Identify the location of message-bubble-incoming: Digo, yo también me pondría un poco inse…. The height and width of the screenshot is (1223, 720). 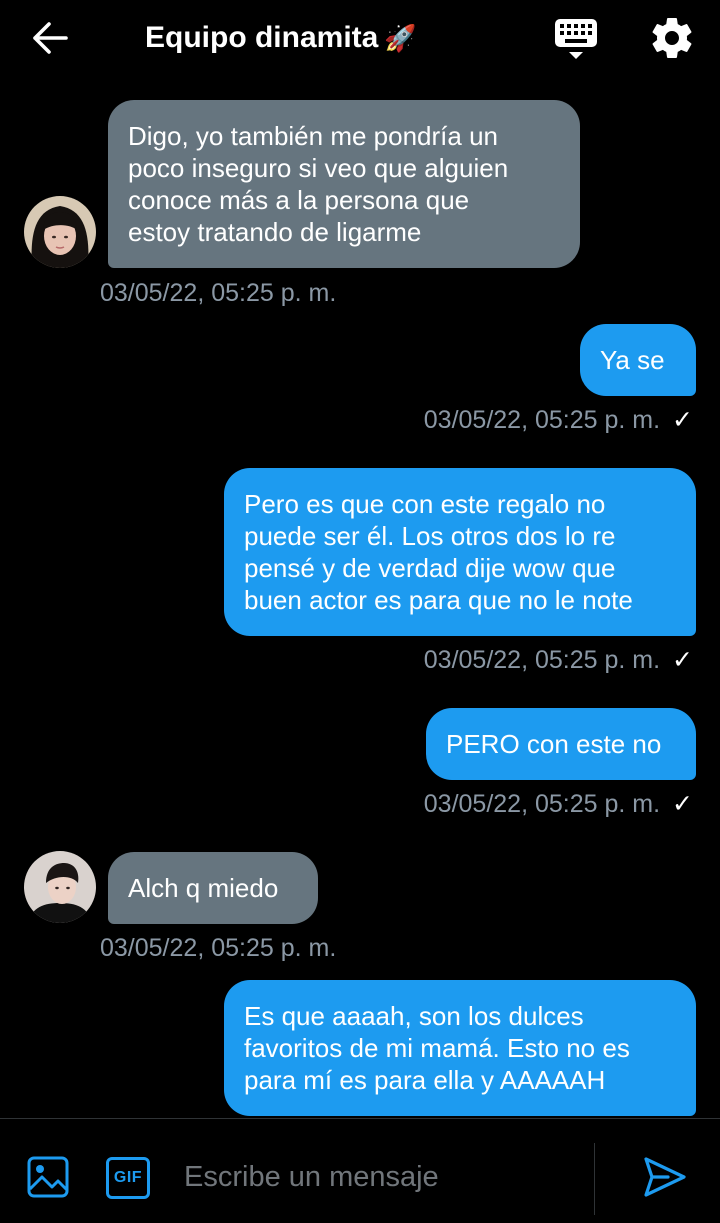
(344, 184).